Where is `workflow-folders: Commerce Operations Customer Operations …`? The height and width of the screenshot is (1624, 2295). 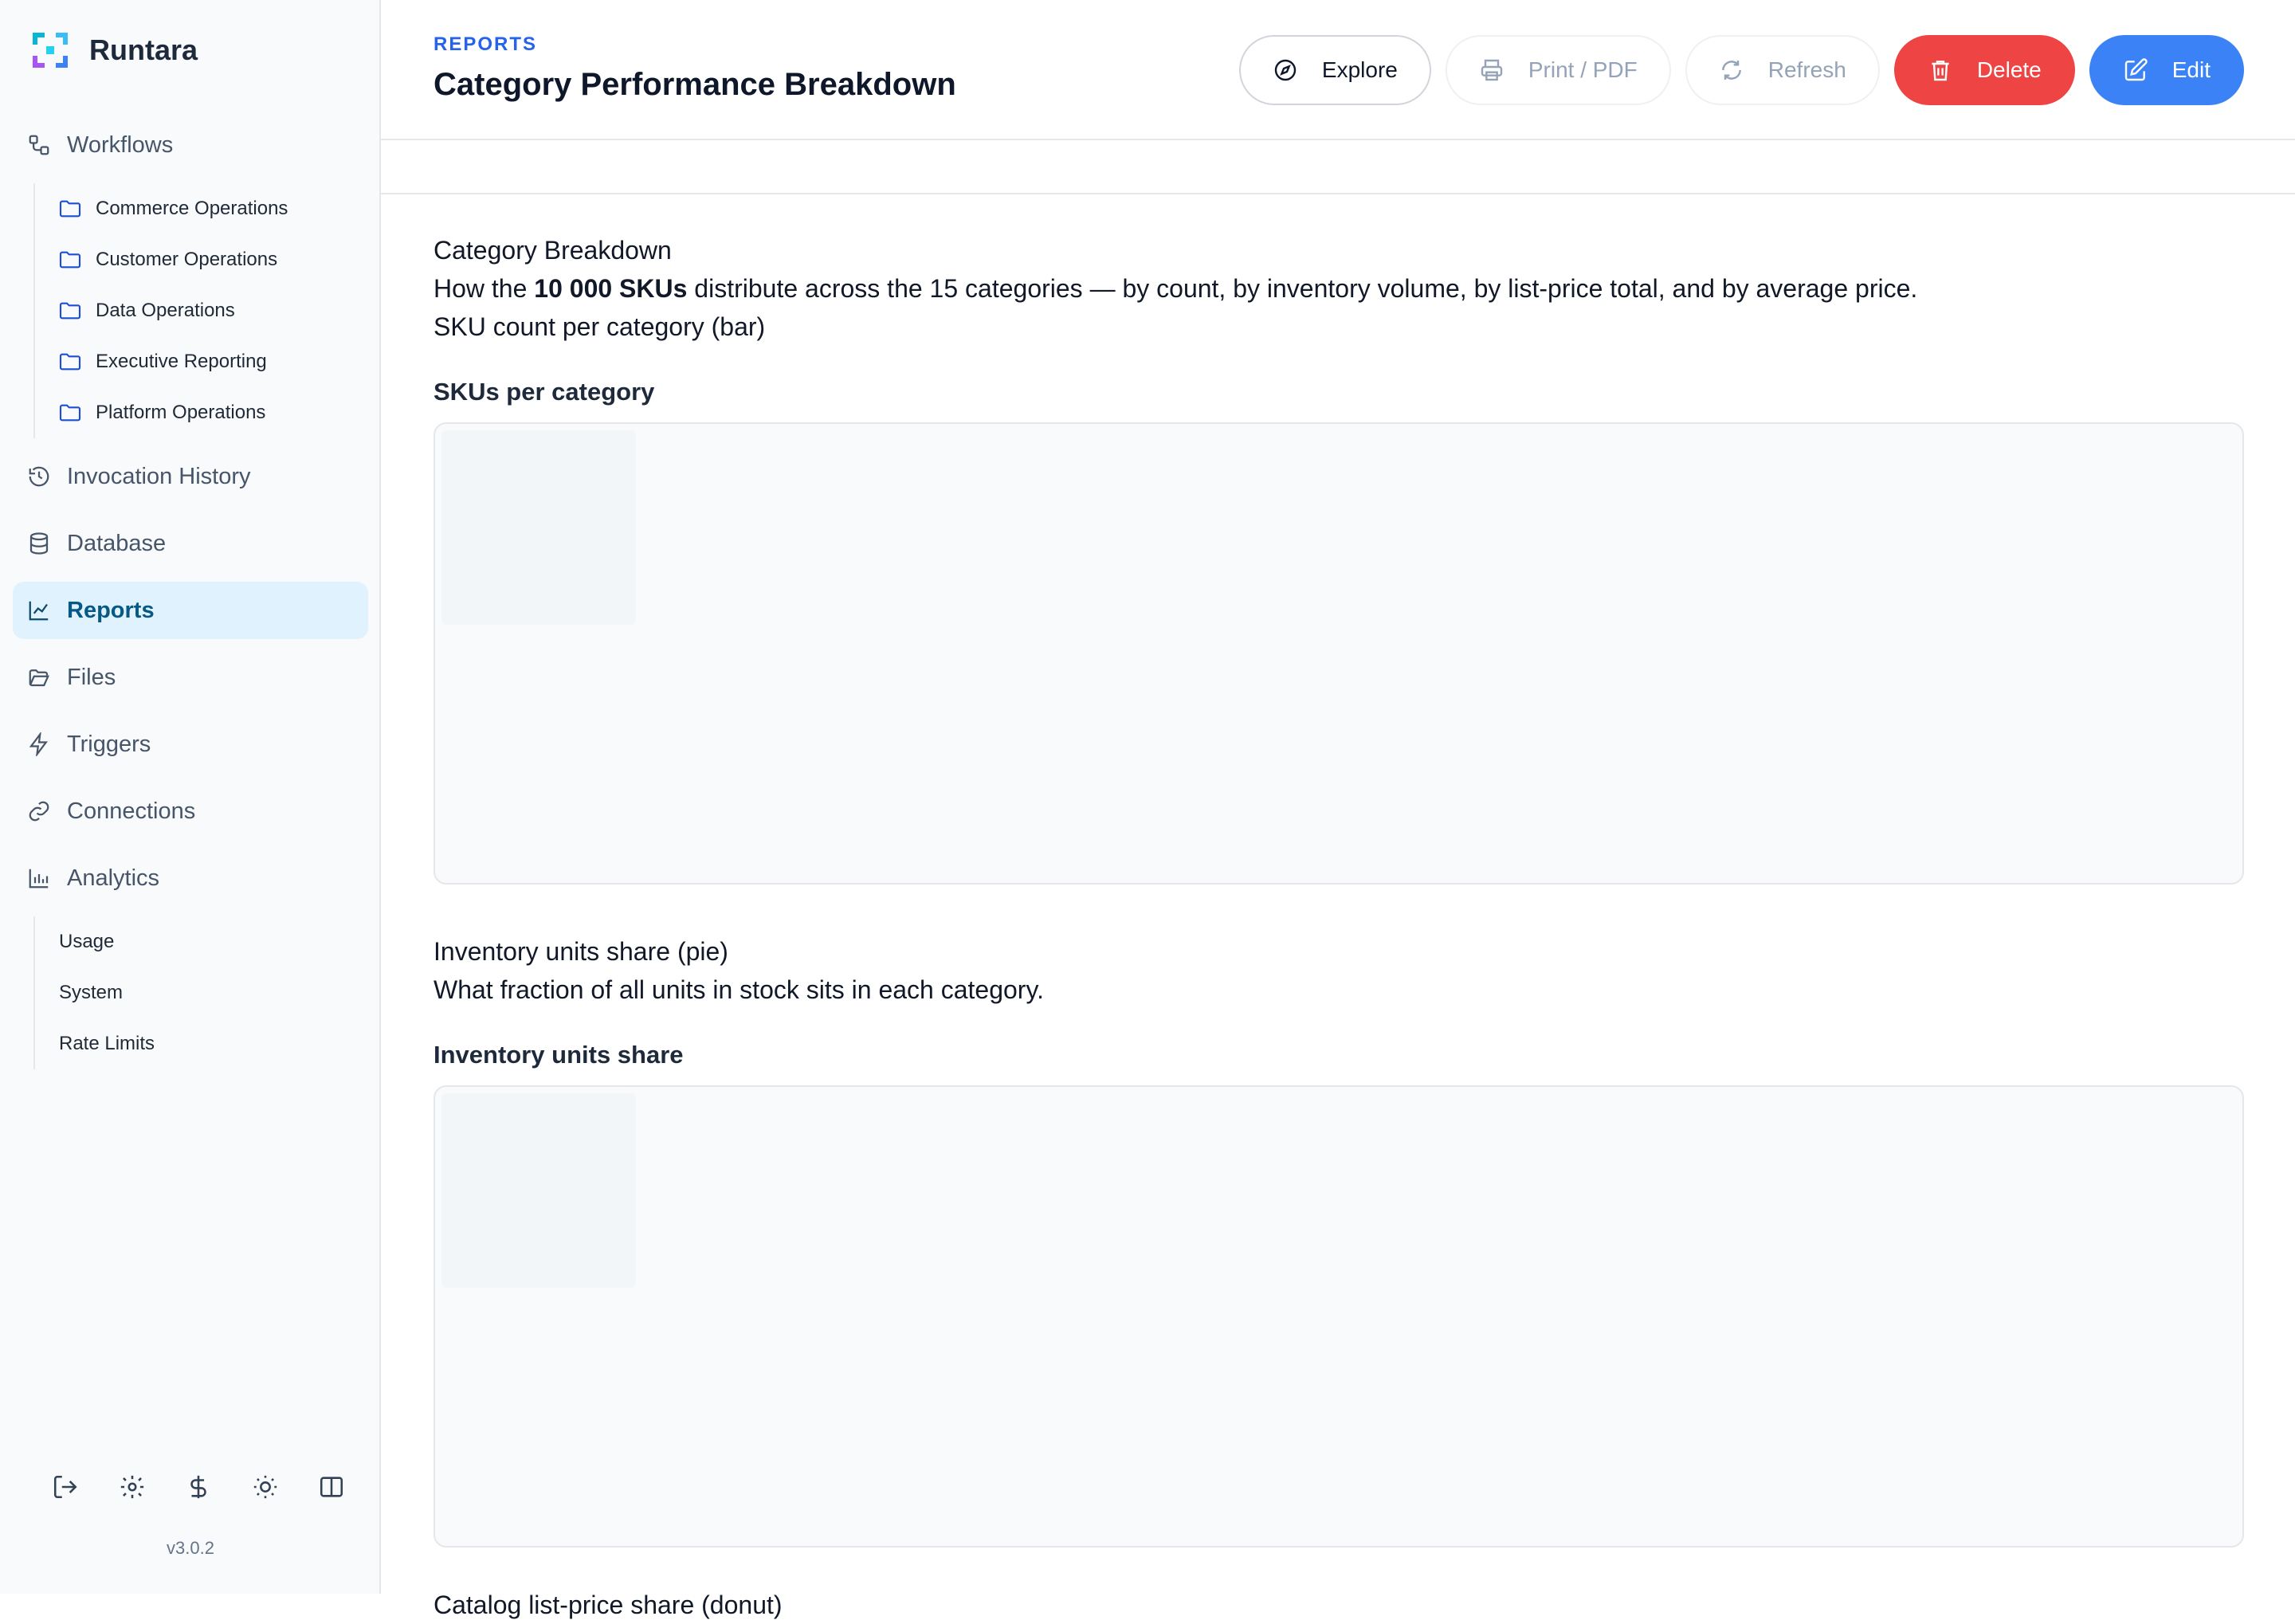 workflow-folders: Commerce Operations Customer Operations … is located at coordinates (200, 310).